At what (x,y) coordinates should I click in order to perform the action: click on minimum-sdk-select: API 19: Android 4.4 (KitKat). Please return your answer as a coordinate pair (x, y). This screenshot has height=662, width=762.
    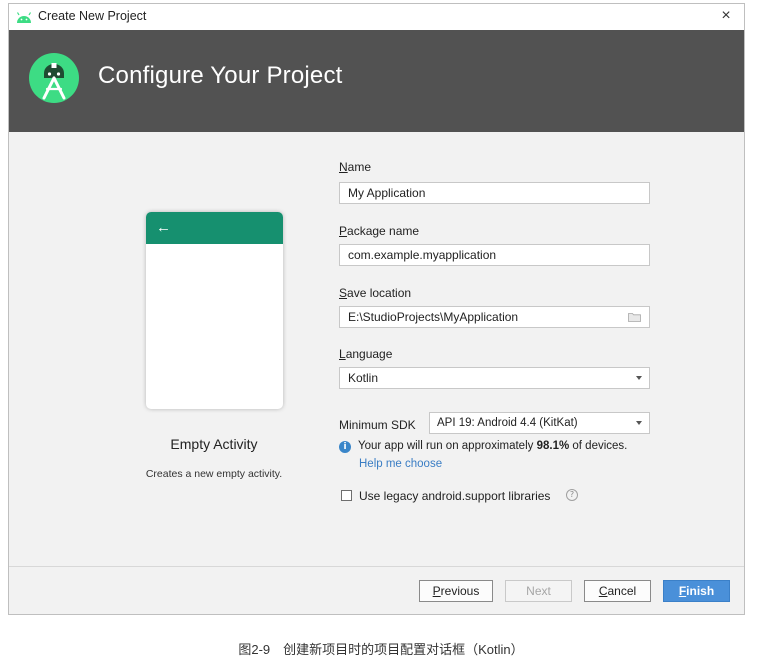
    Looking at the image, I should click on (539, 423).